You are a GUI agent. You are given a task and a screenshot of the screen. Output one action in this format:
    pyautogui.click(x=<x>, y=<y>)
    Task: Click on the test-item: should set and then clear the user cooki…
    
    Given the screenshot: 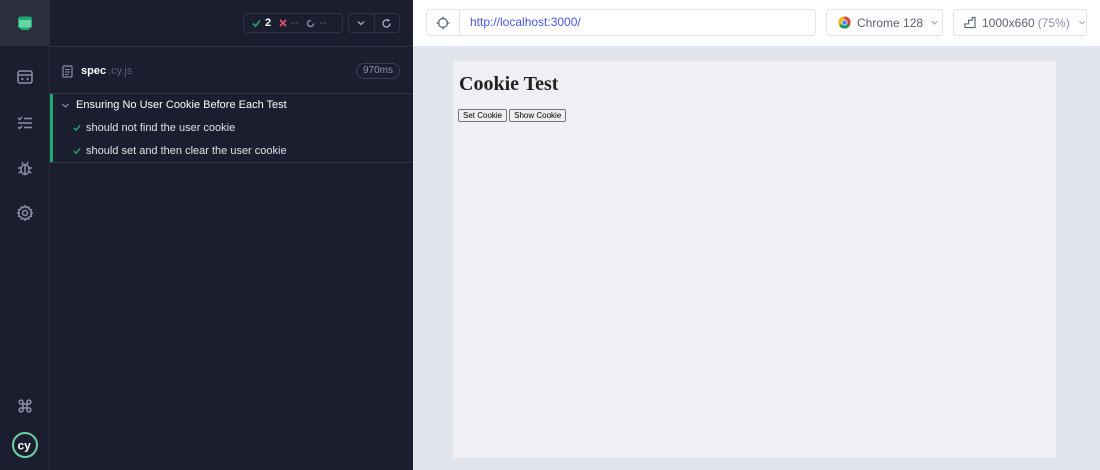 What is the action you would take?
    pyautogui.click(x=180, y=151)
    